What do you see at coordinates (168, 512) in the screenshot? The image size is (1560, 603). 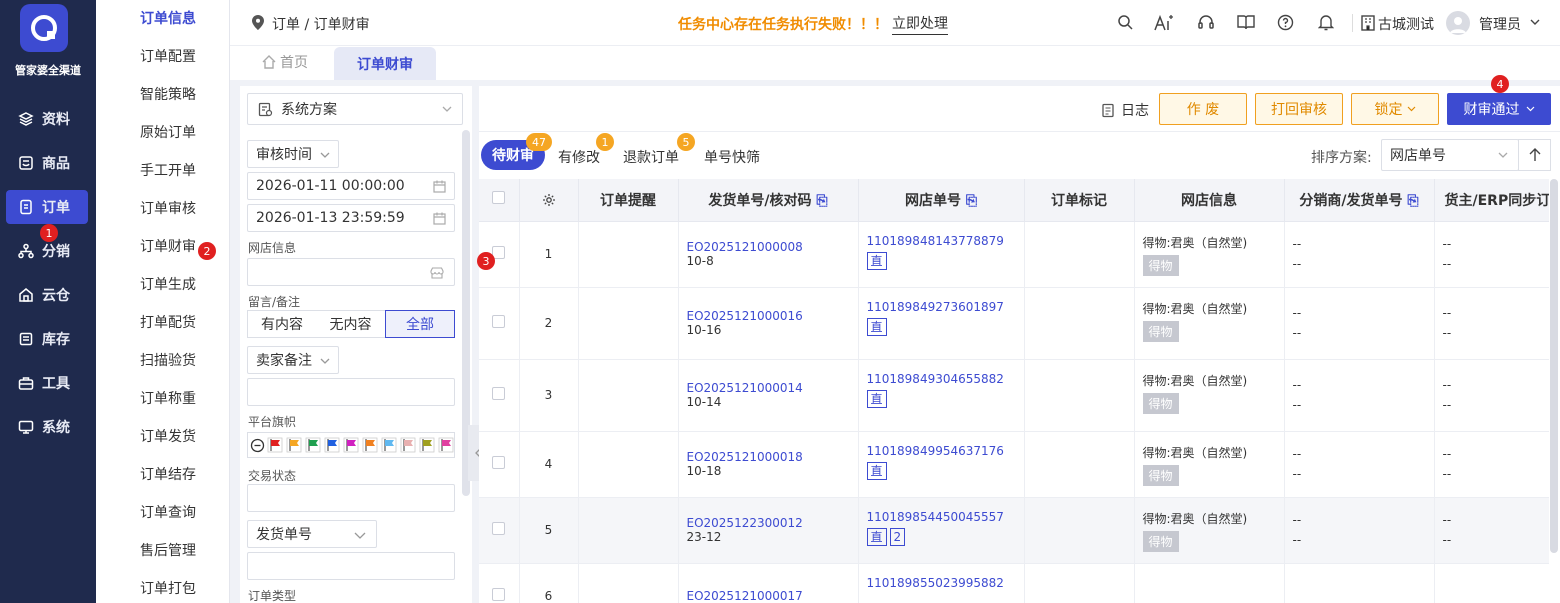 I see `submenu-item: 订单查询` at bounding box center [168, 512].